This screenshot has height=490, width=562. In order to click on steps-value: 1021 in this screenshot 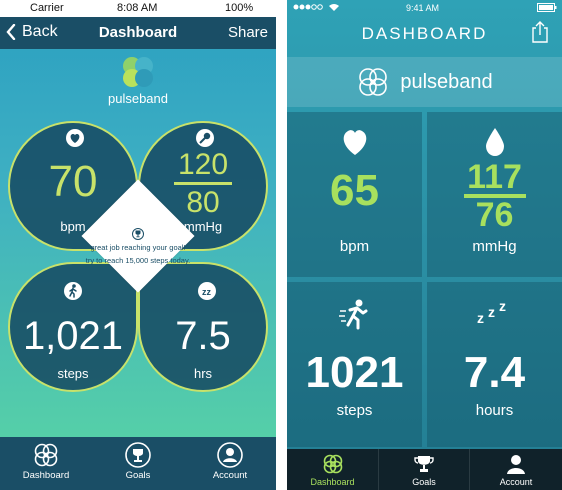, I will do `click(354, 372)`.